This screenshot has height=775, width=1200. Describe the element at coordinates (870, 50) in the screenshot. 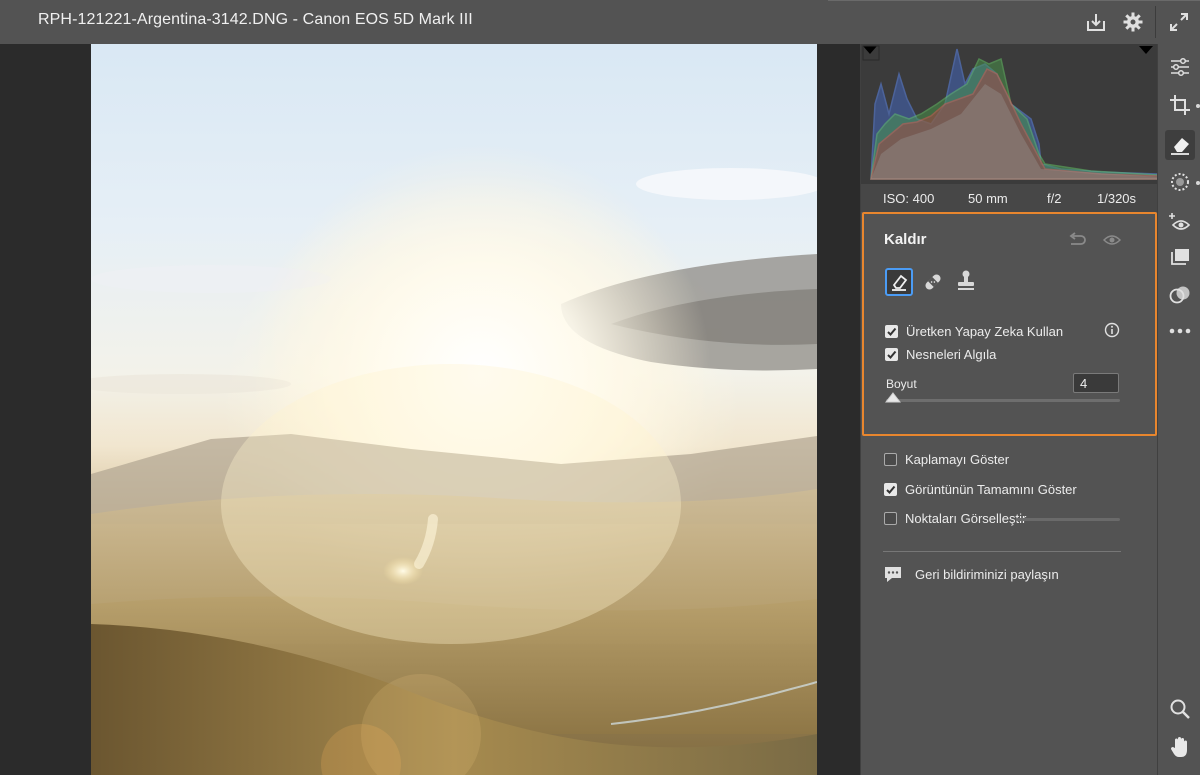

I see `shadow-clipping-indicator` at that location.